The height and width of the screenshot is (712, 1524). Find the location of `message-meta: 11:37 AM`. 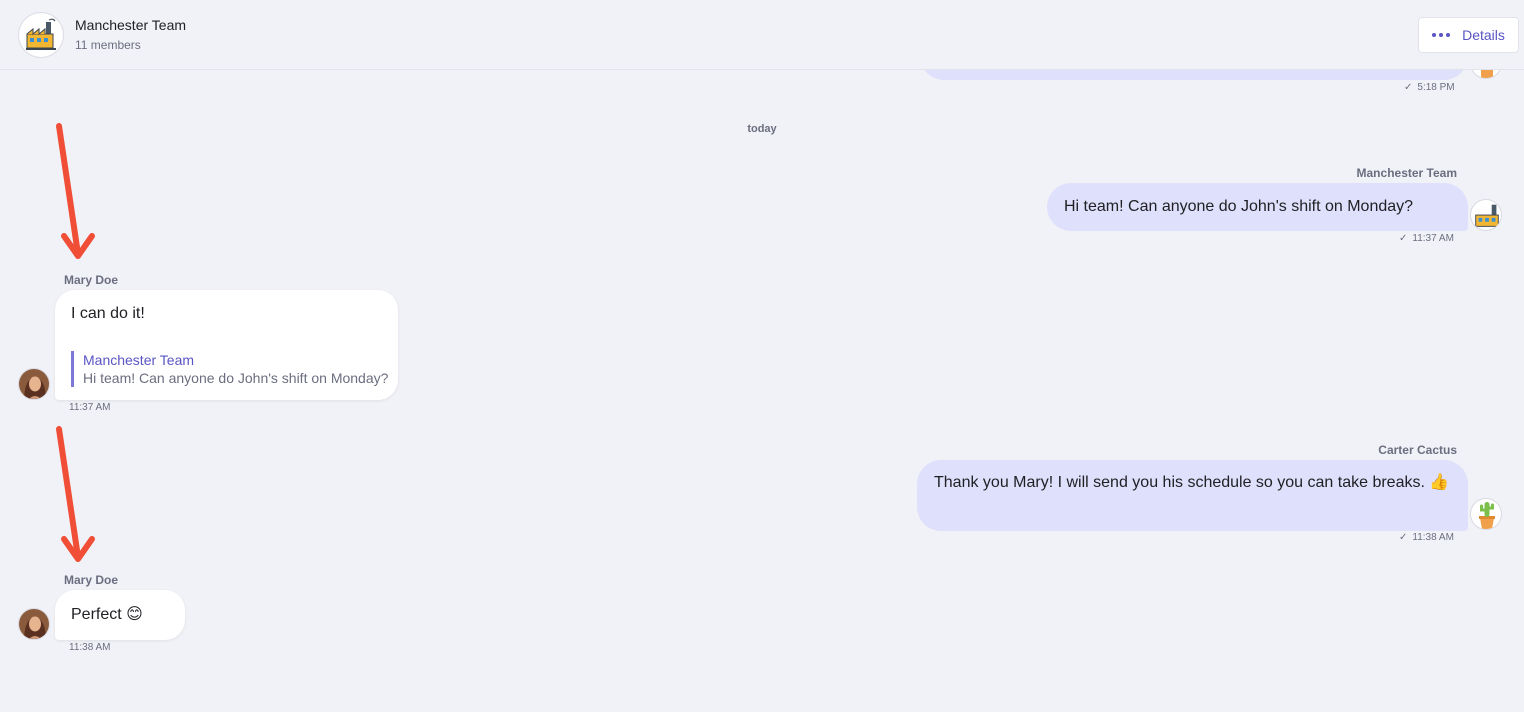

message-meta: 11:37 AM is located at coordinates (90, 407).